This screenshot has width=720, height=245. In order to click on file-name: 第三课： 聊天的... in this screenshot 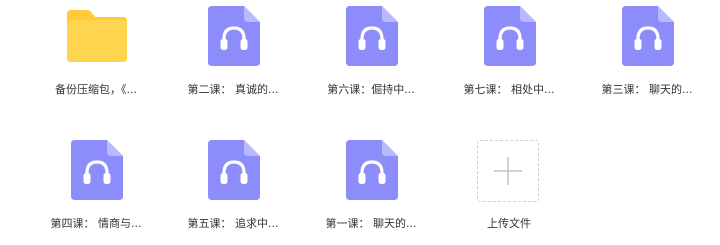, I will do `click(647, 89)`.